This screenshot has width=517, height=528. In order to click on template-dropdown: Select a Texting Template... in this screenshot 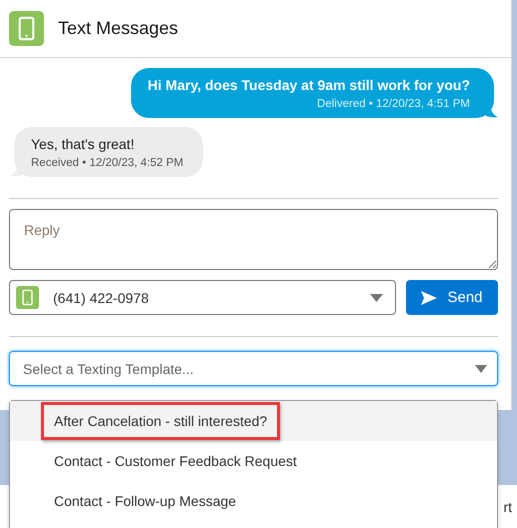, I will do `click(253, 368)`.